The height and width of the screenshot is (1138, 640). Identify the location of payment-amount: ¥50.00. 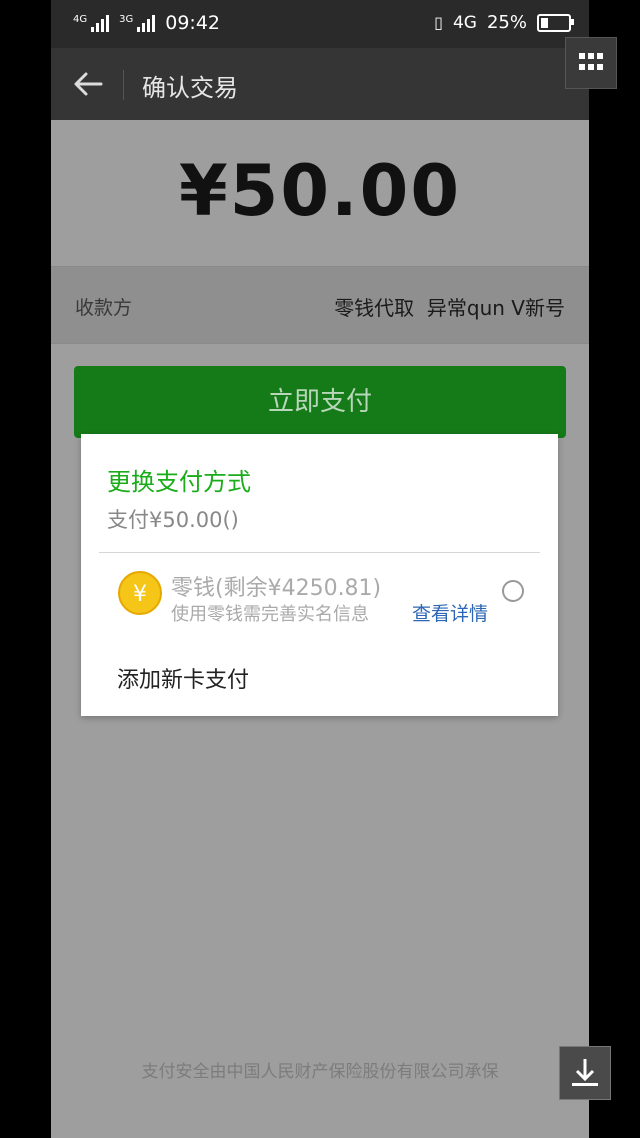
(320, 191).